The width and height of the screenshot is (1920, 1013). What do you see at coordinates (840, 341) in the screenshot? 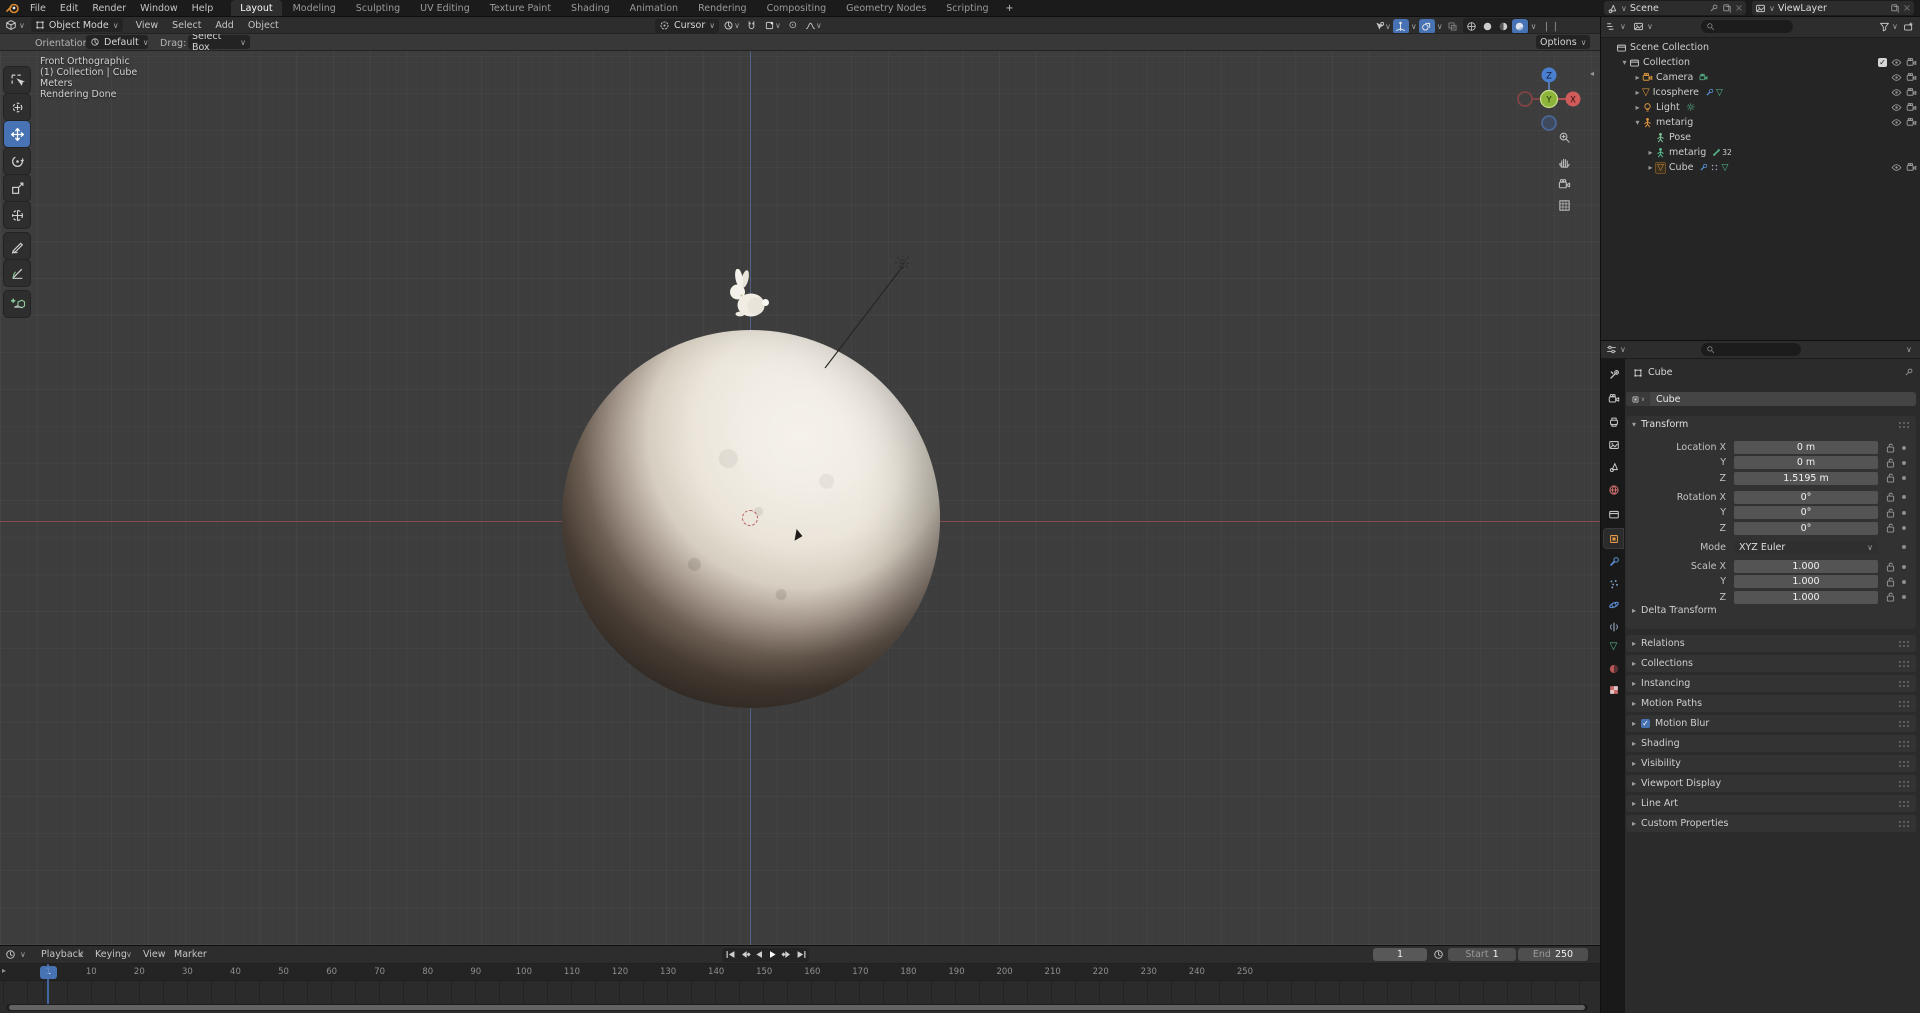
I see `light-object` at bounding box center [840, 341].